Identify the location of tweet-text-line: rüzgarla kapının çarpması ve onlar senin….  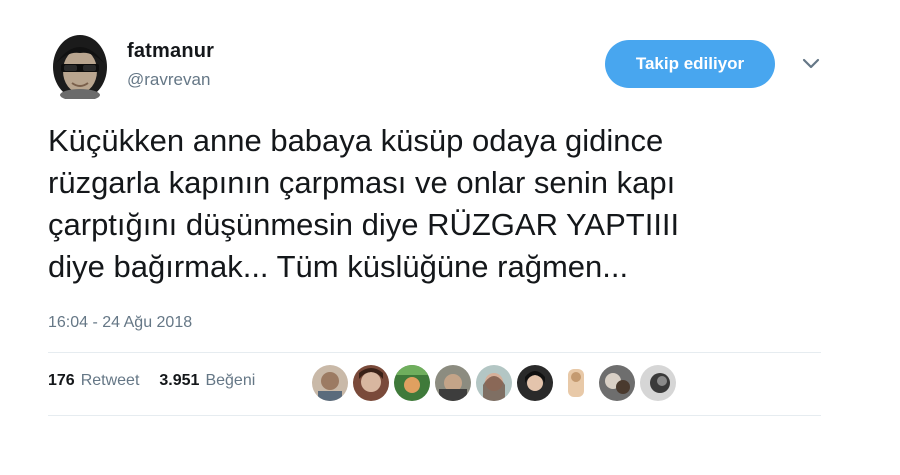
(362, 182).